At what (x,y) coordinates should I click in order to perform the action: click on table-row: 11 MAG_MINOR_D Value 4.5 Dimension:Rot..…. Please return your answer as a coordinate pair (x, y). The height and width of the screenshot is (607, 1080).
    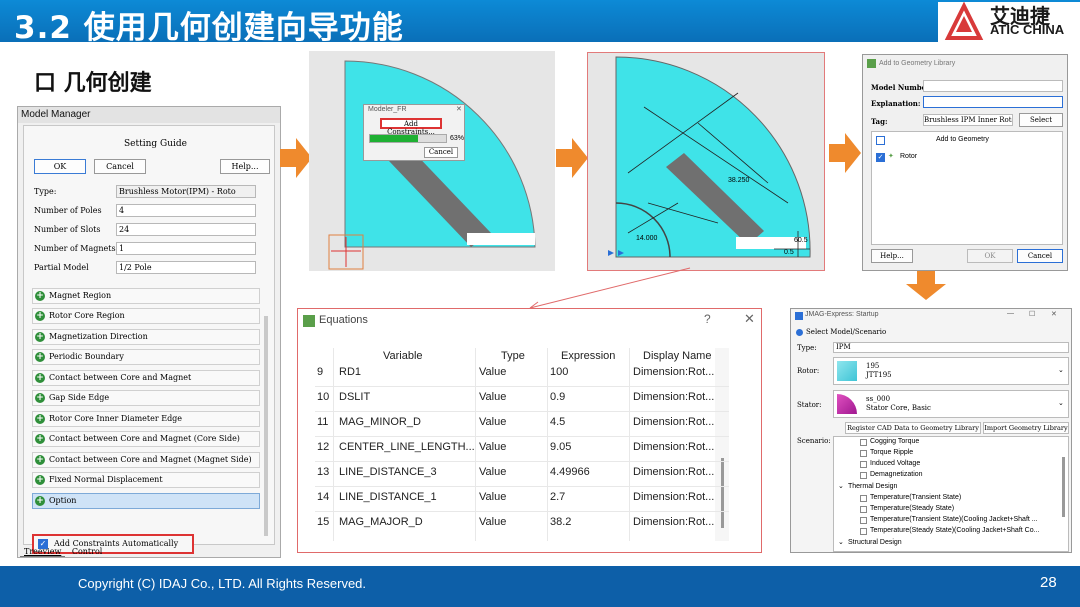
    Looking at the image, I should click on (517, 425).